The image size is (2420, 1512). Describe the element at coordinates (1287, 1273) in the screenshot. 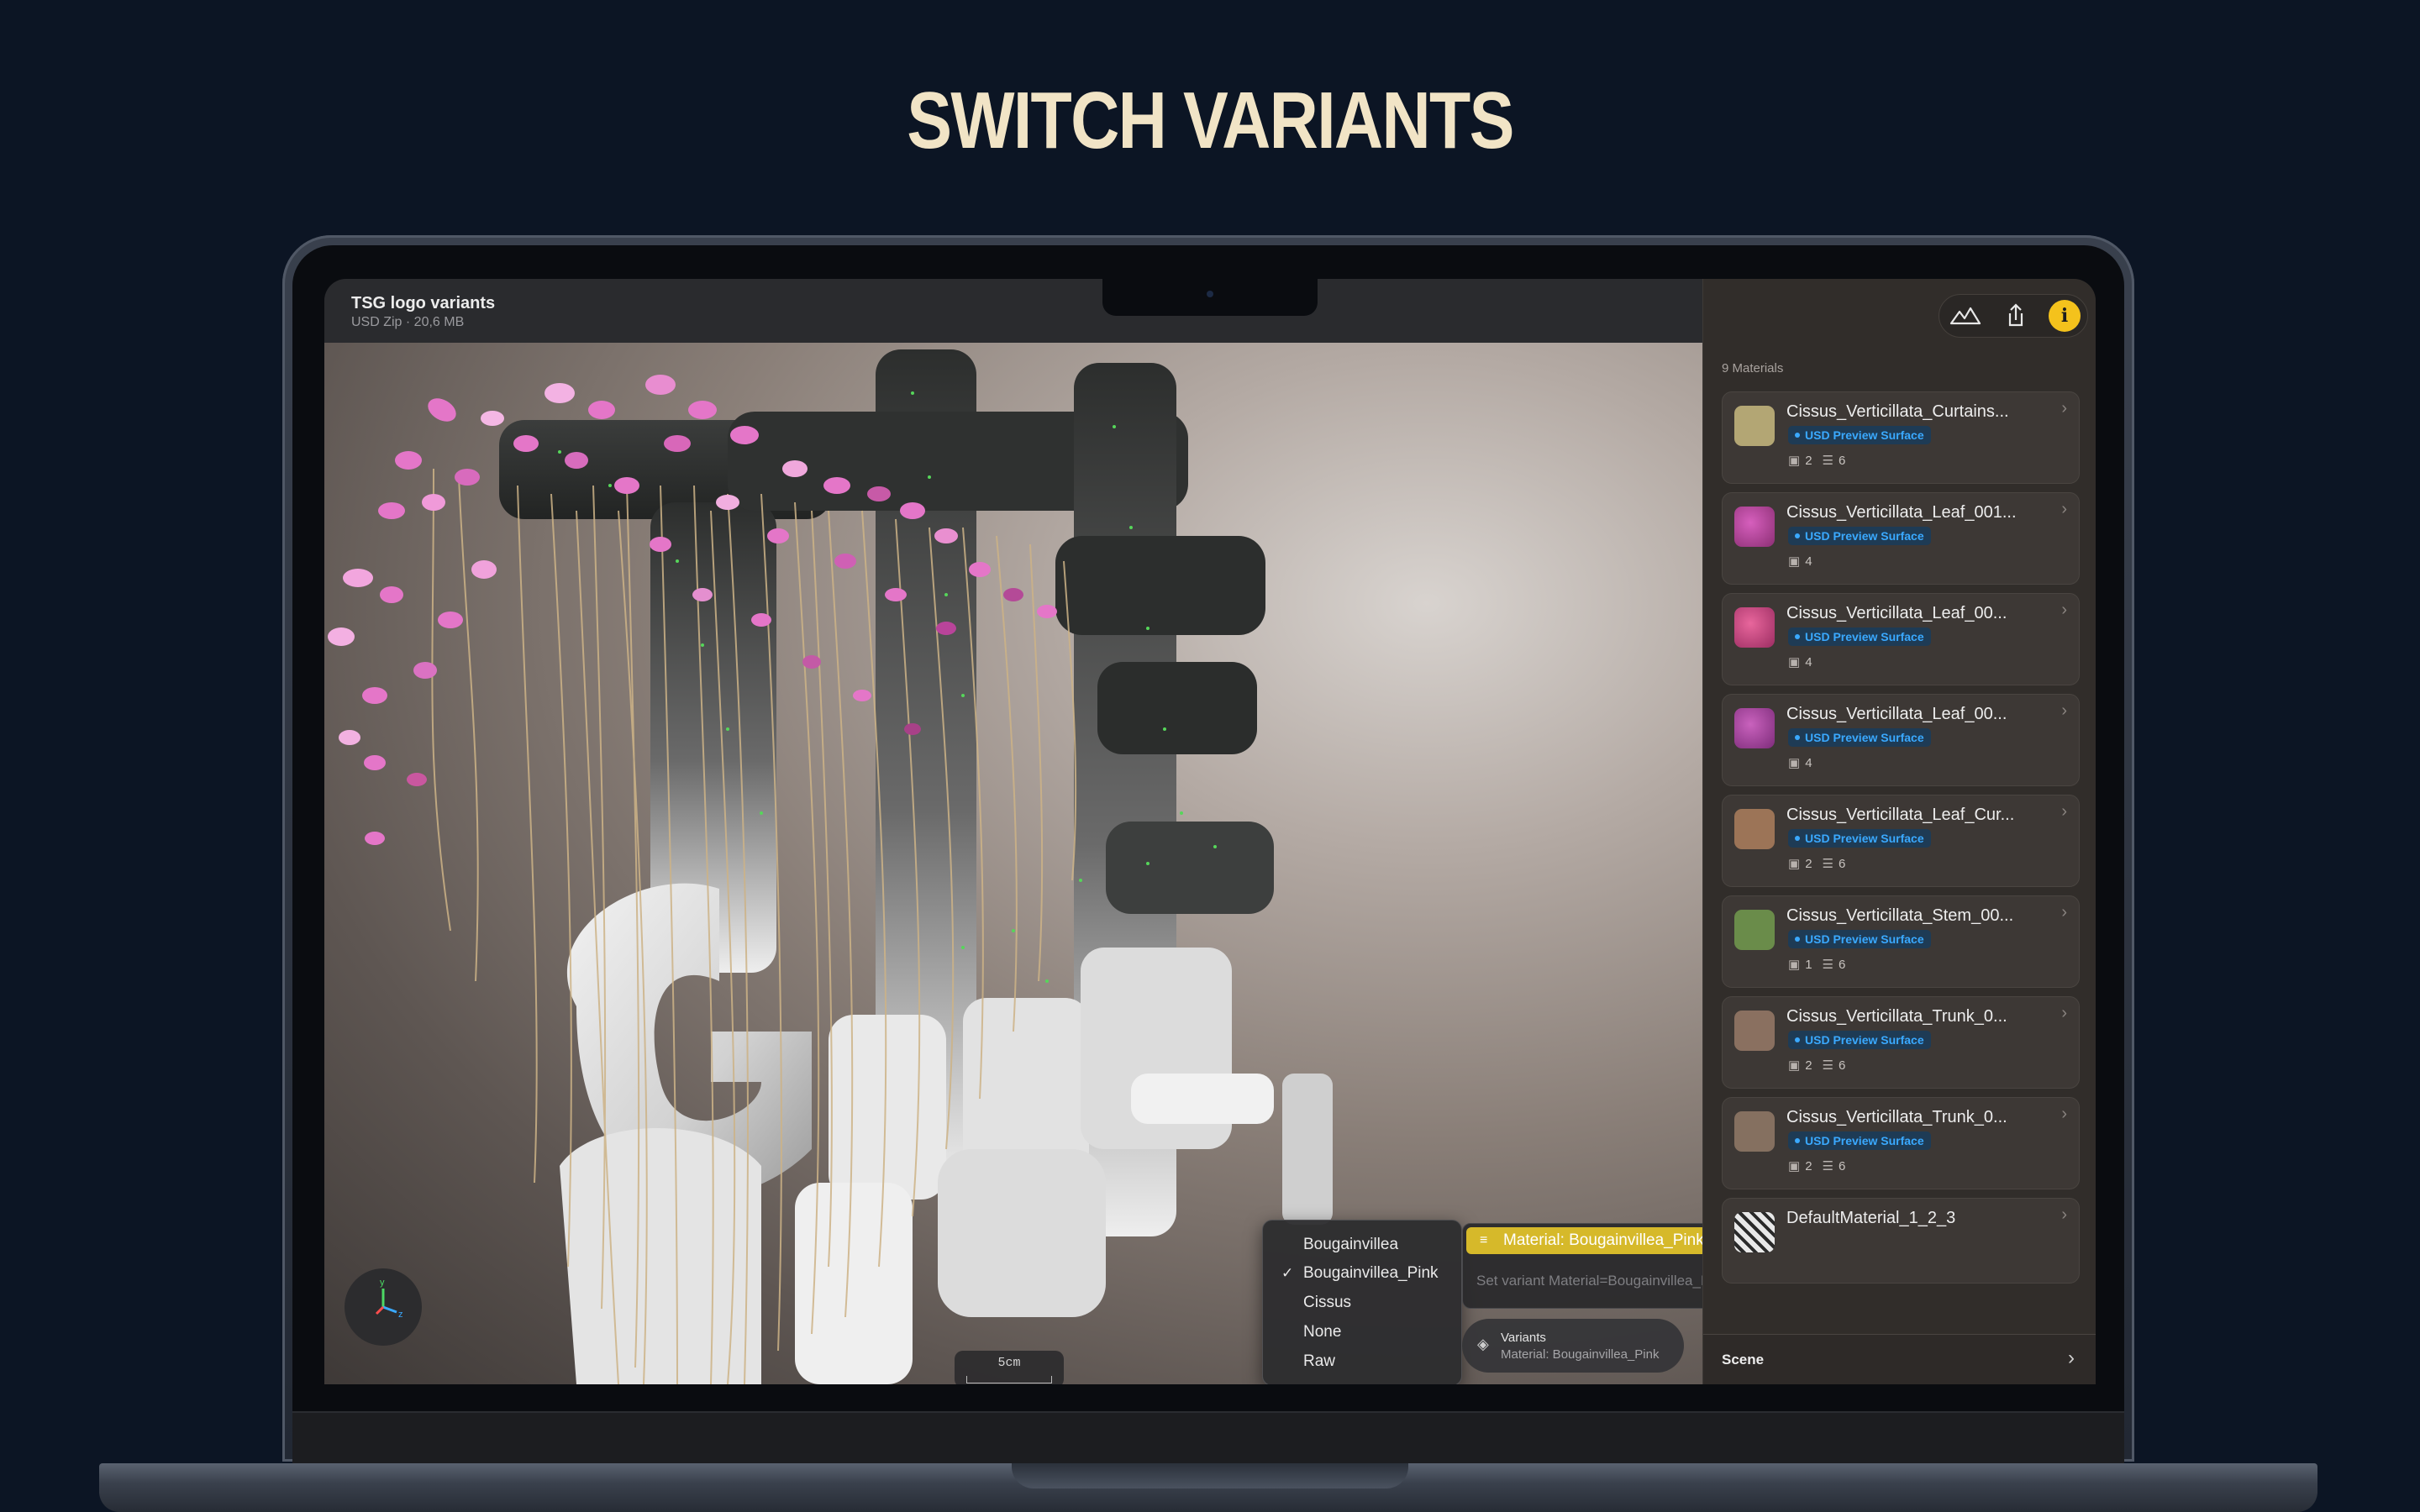

I see `checkmark-icon: ✓` at that location.